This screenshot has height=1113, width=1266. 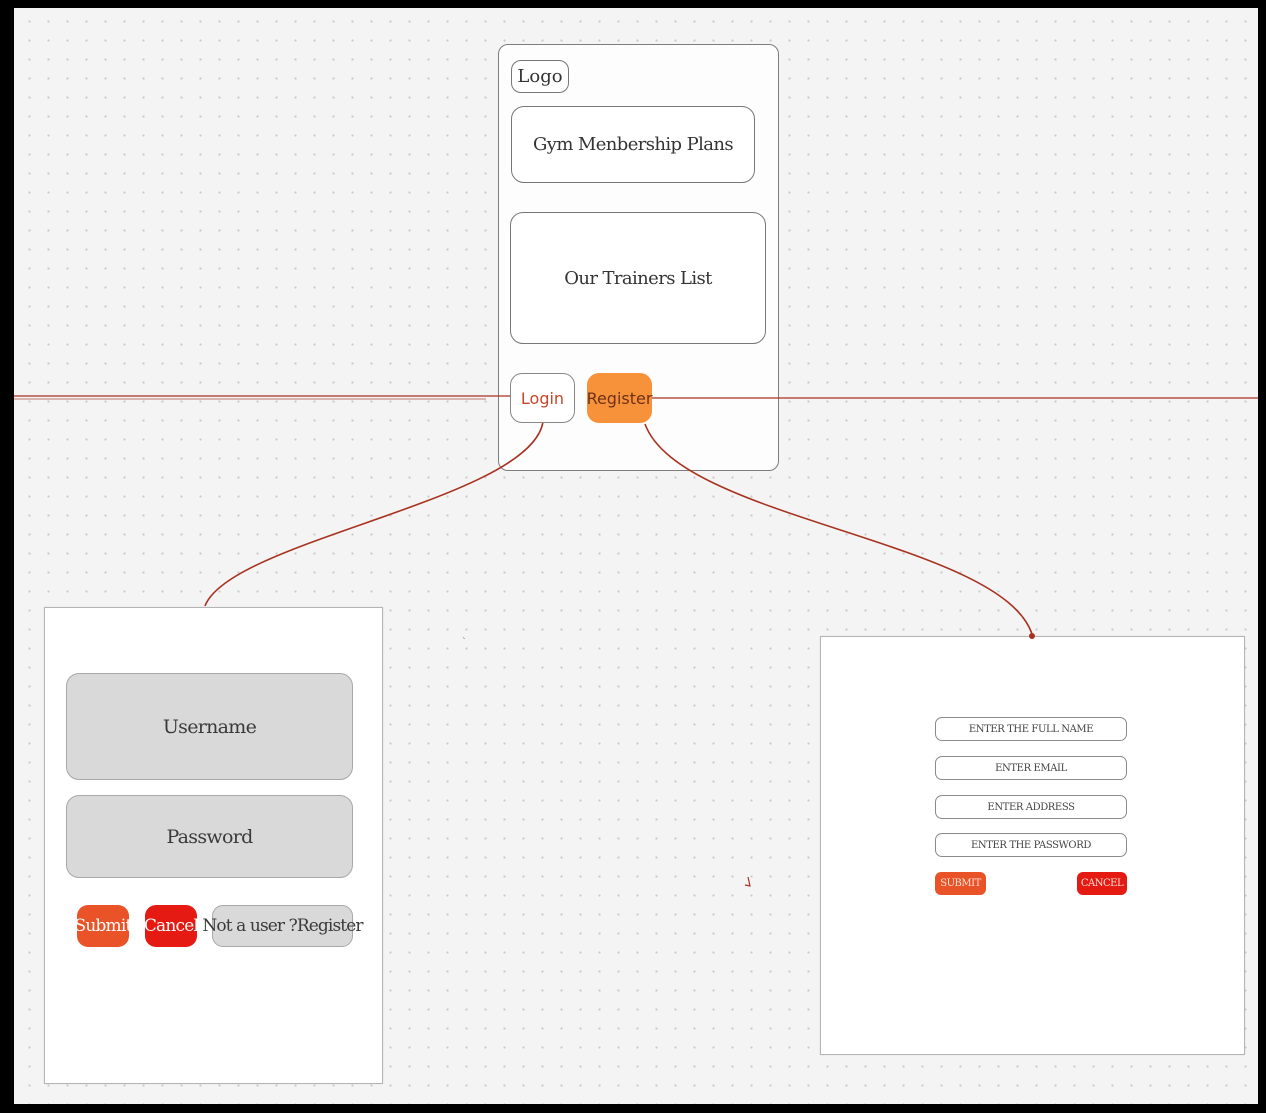 What do you see at coordinates (209, 836) in the screenshot?
I see `password-field: Password` at bounding box center [209, 836].